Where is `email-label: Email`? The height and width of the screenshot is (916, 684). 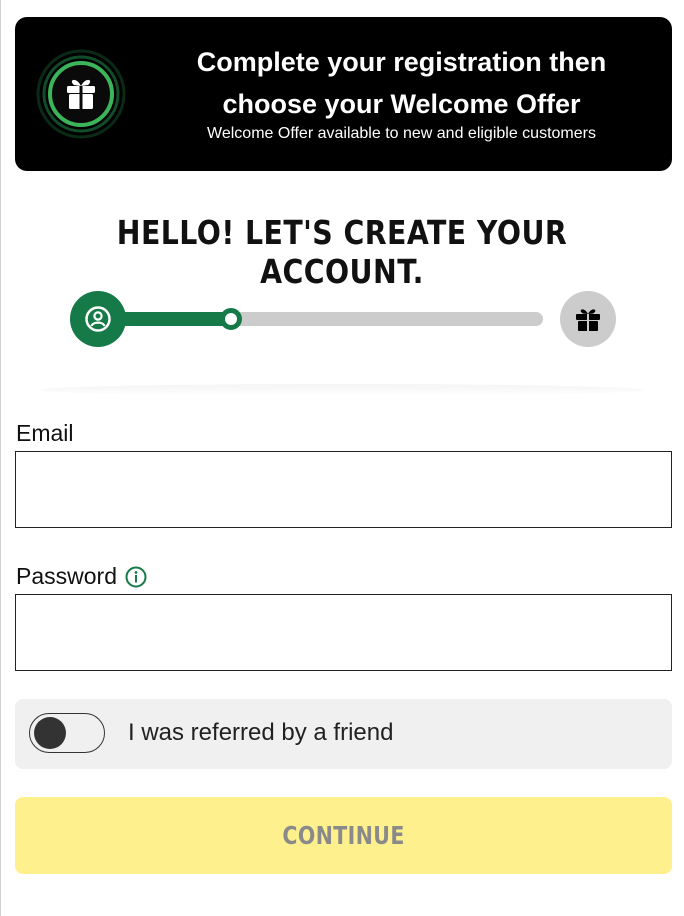 email-label: Email is located at coordinates (45, 433).